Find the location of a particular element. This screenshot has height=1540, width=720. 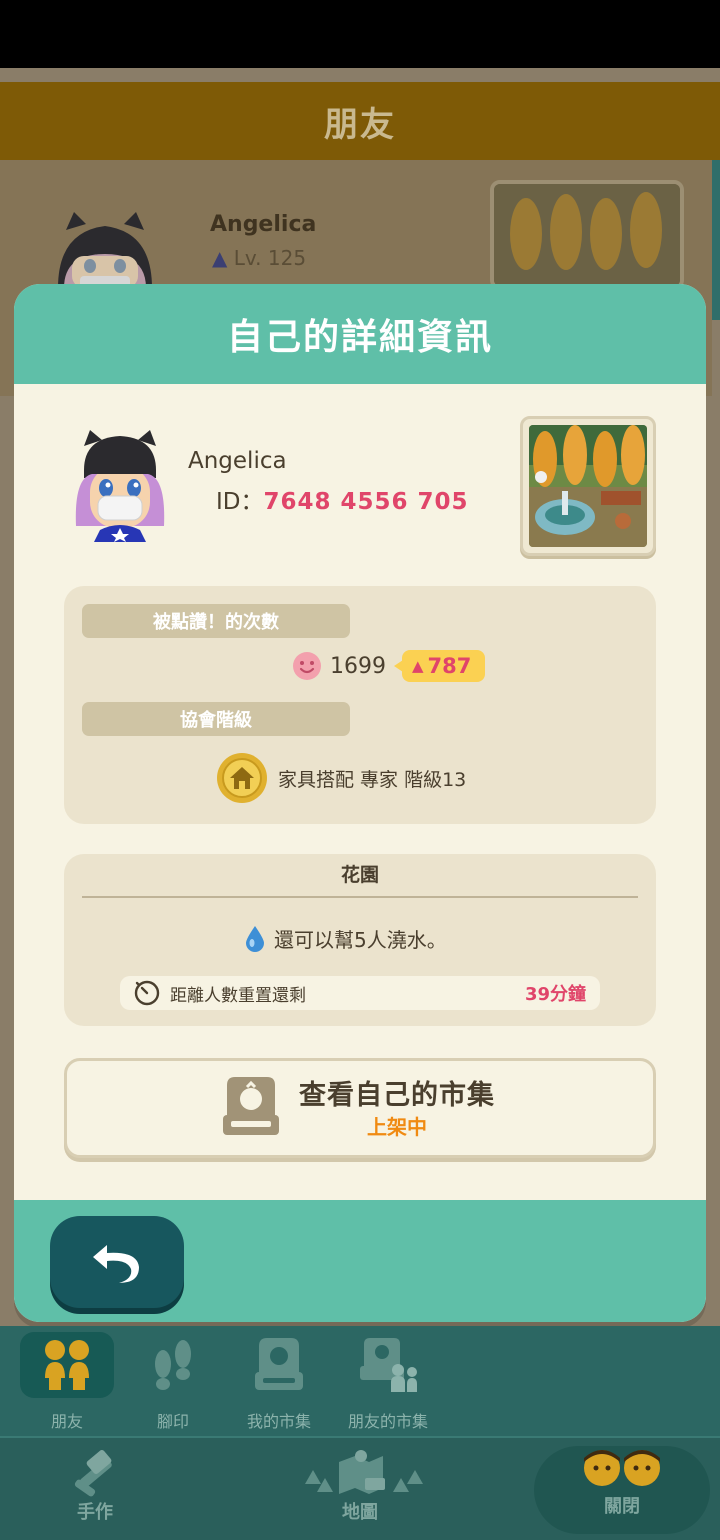

profile-id-label: ID： is located at coordinates (240, 502).